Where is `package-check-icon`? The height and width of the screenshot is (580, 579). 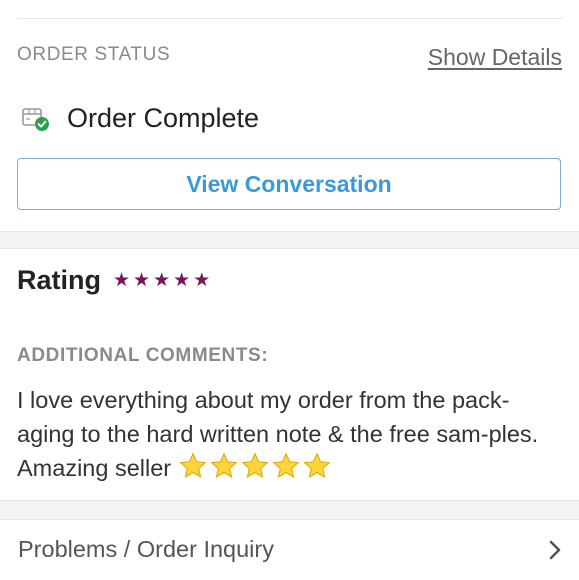 package-check-icon is located at coordinates (36, 118).